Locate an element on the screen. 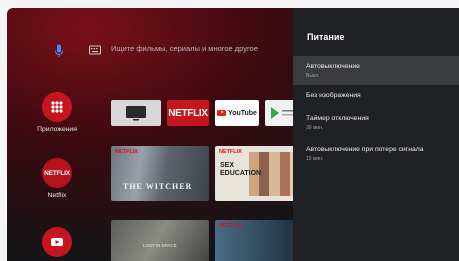 This screenshot has width=459, height=261. apps-label: Приложения is located at coordinates (57, 129).